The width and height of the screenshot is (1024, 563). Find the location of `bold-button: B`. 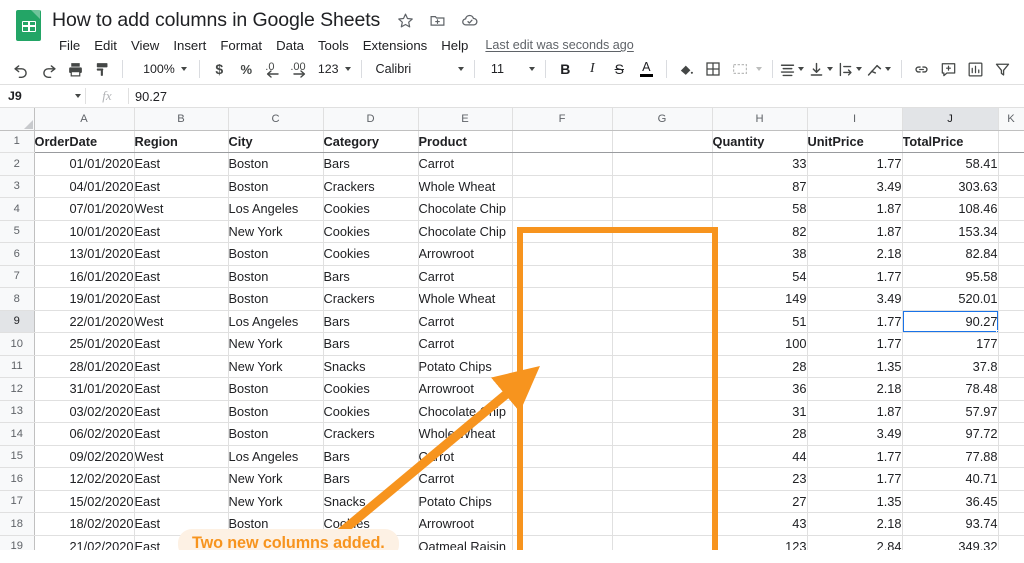

bold-button: B is located at coordinates (565, 69).